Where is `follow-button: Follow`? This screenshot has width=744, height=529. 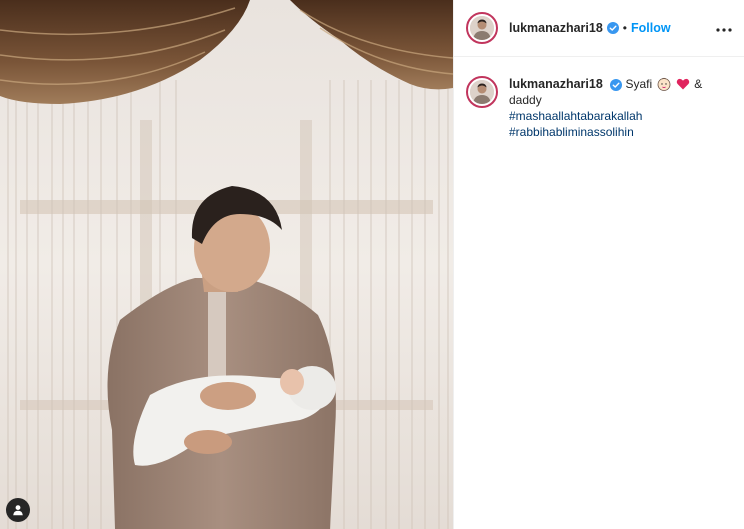
follow-button: Follow is located at coordinates (651, 28).